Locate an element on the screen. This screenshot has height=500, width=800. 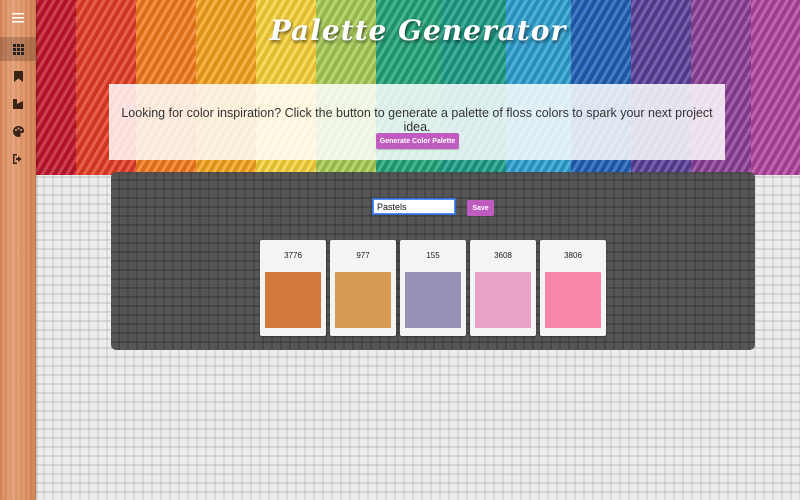
sidebar-item-logout is located at coordinates (18, 159).